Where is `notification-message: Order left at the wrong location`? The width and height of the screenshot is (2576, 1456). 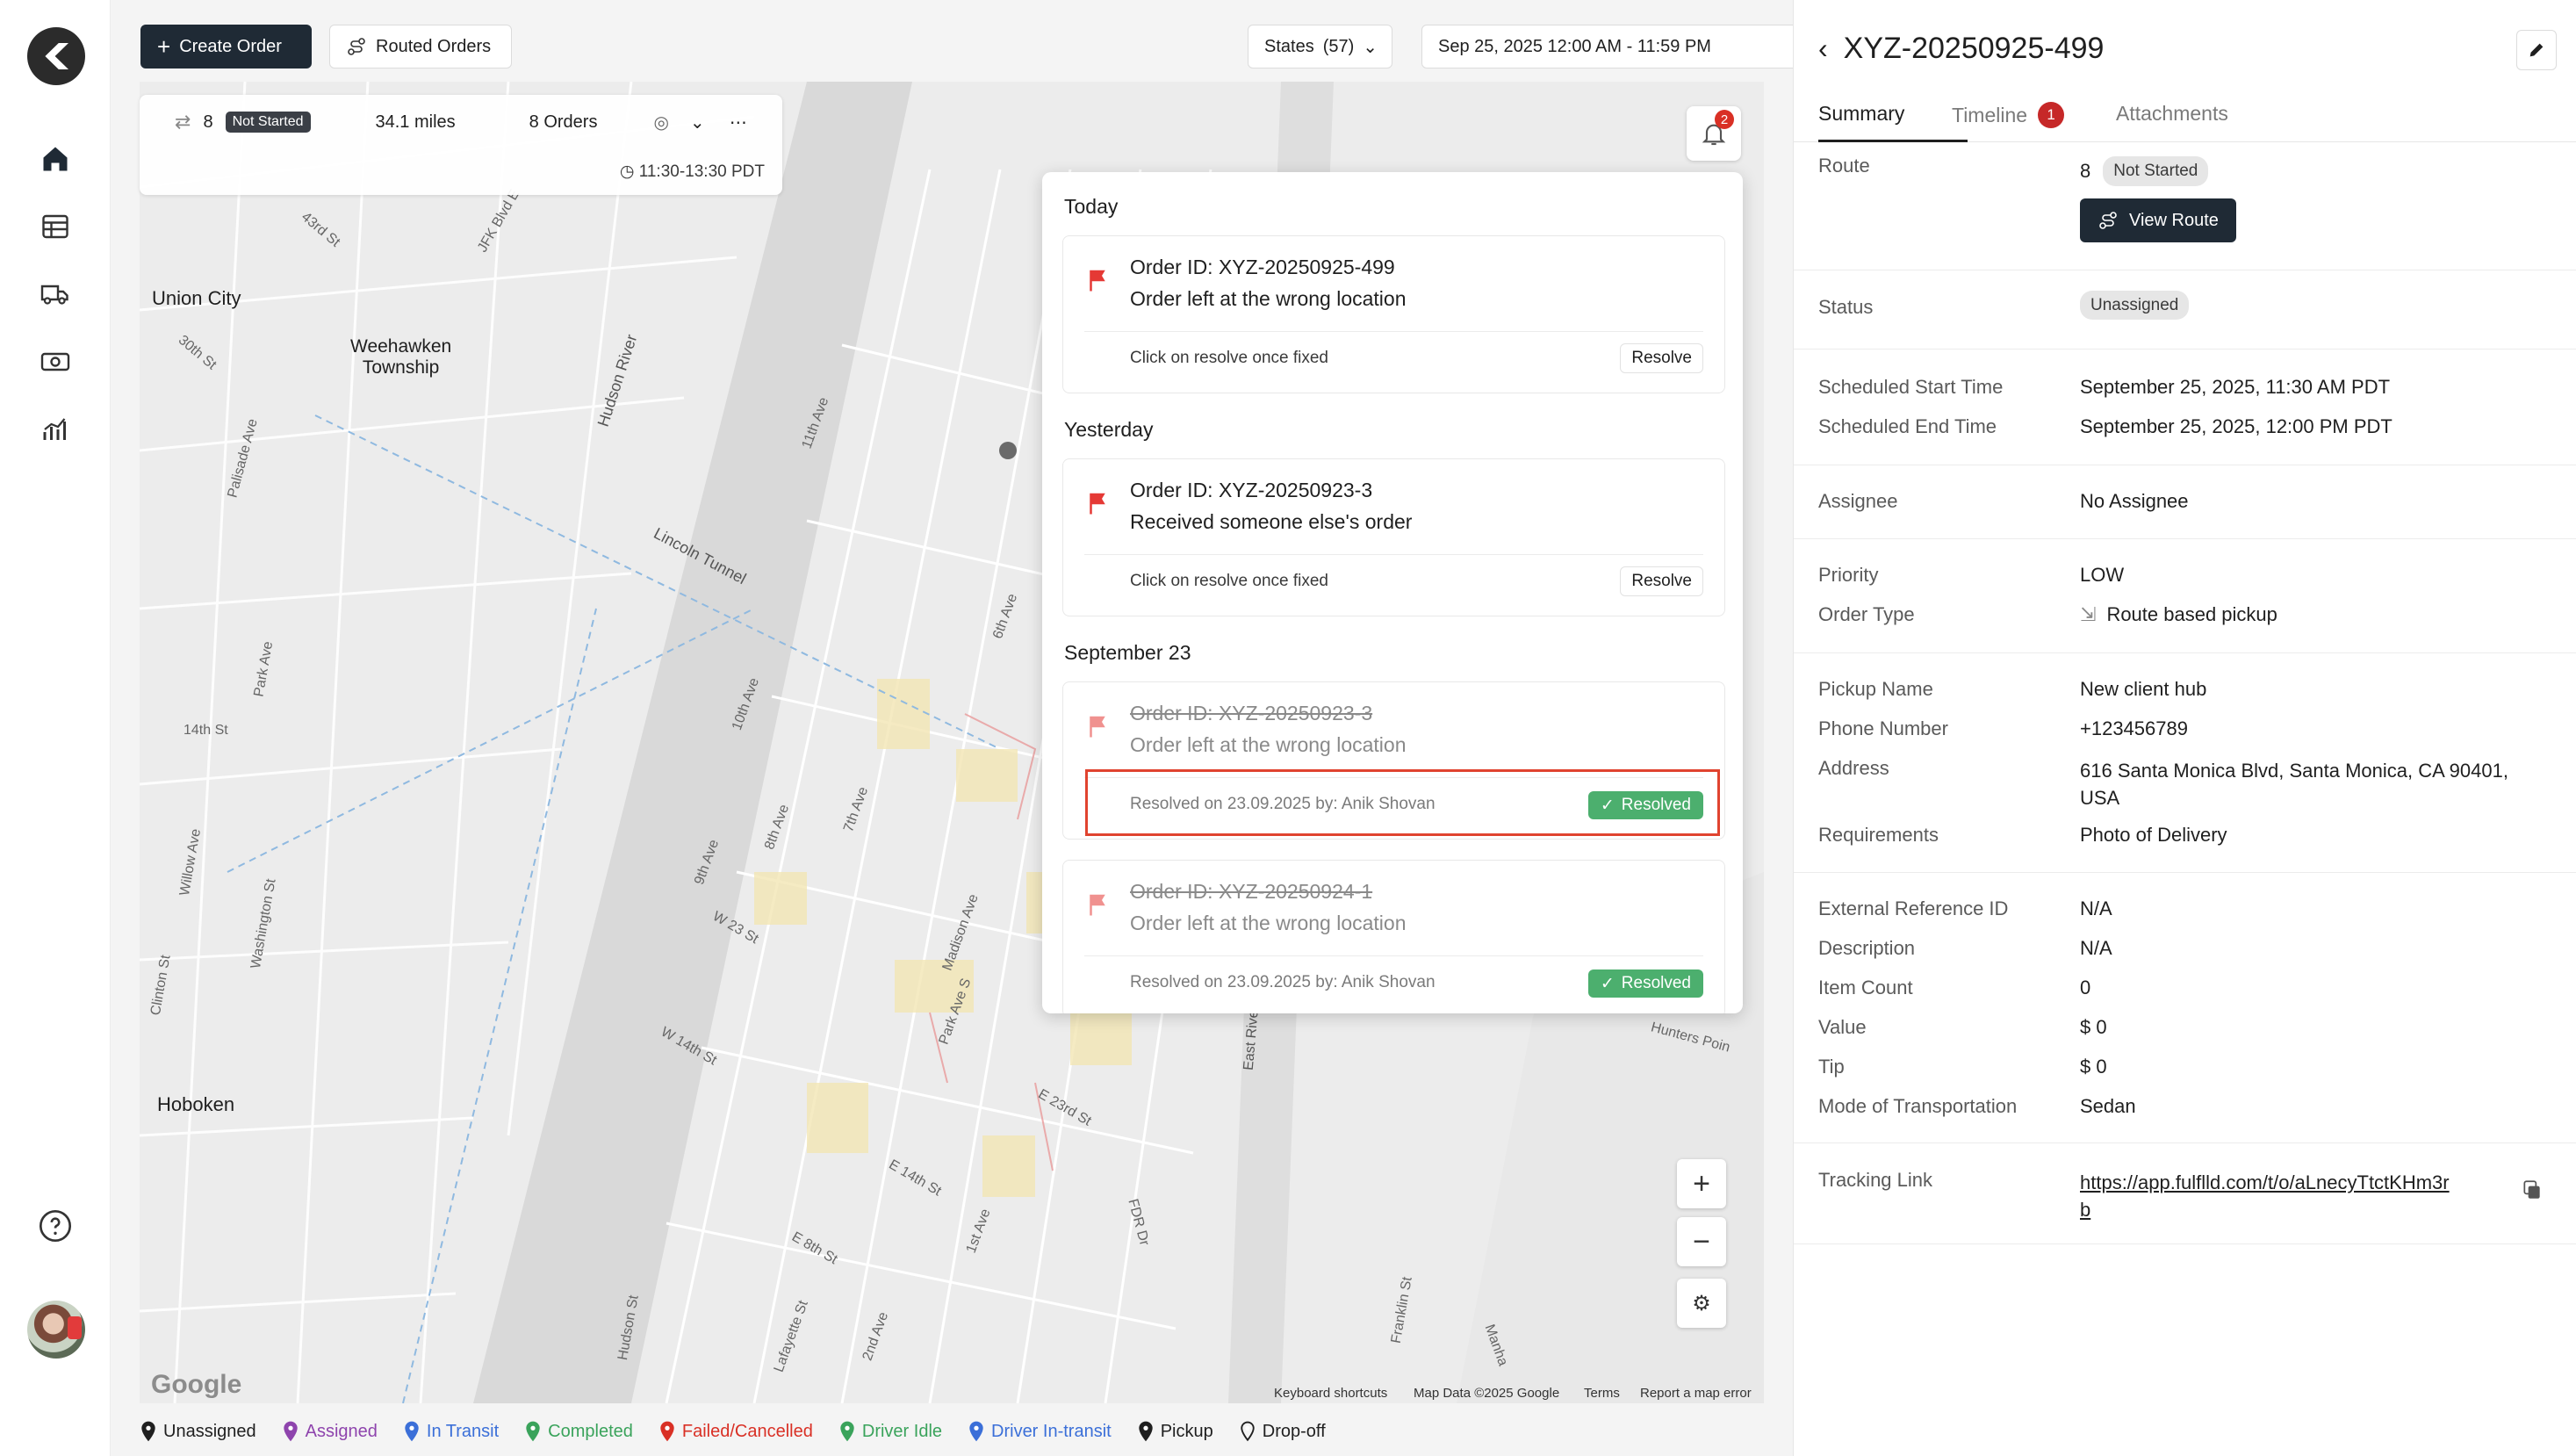 notification-message: Order left at the wrong location is located at coordinates (1268, 923).